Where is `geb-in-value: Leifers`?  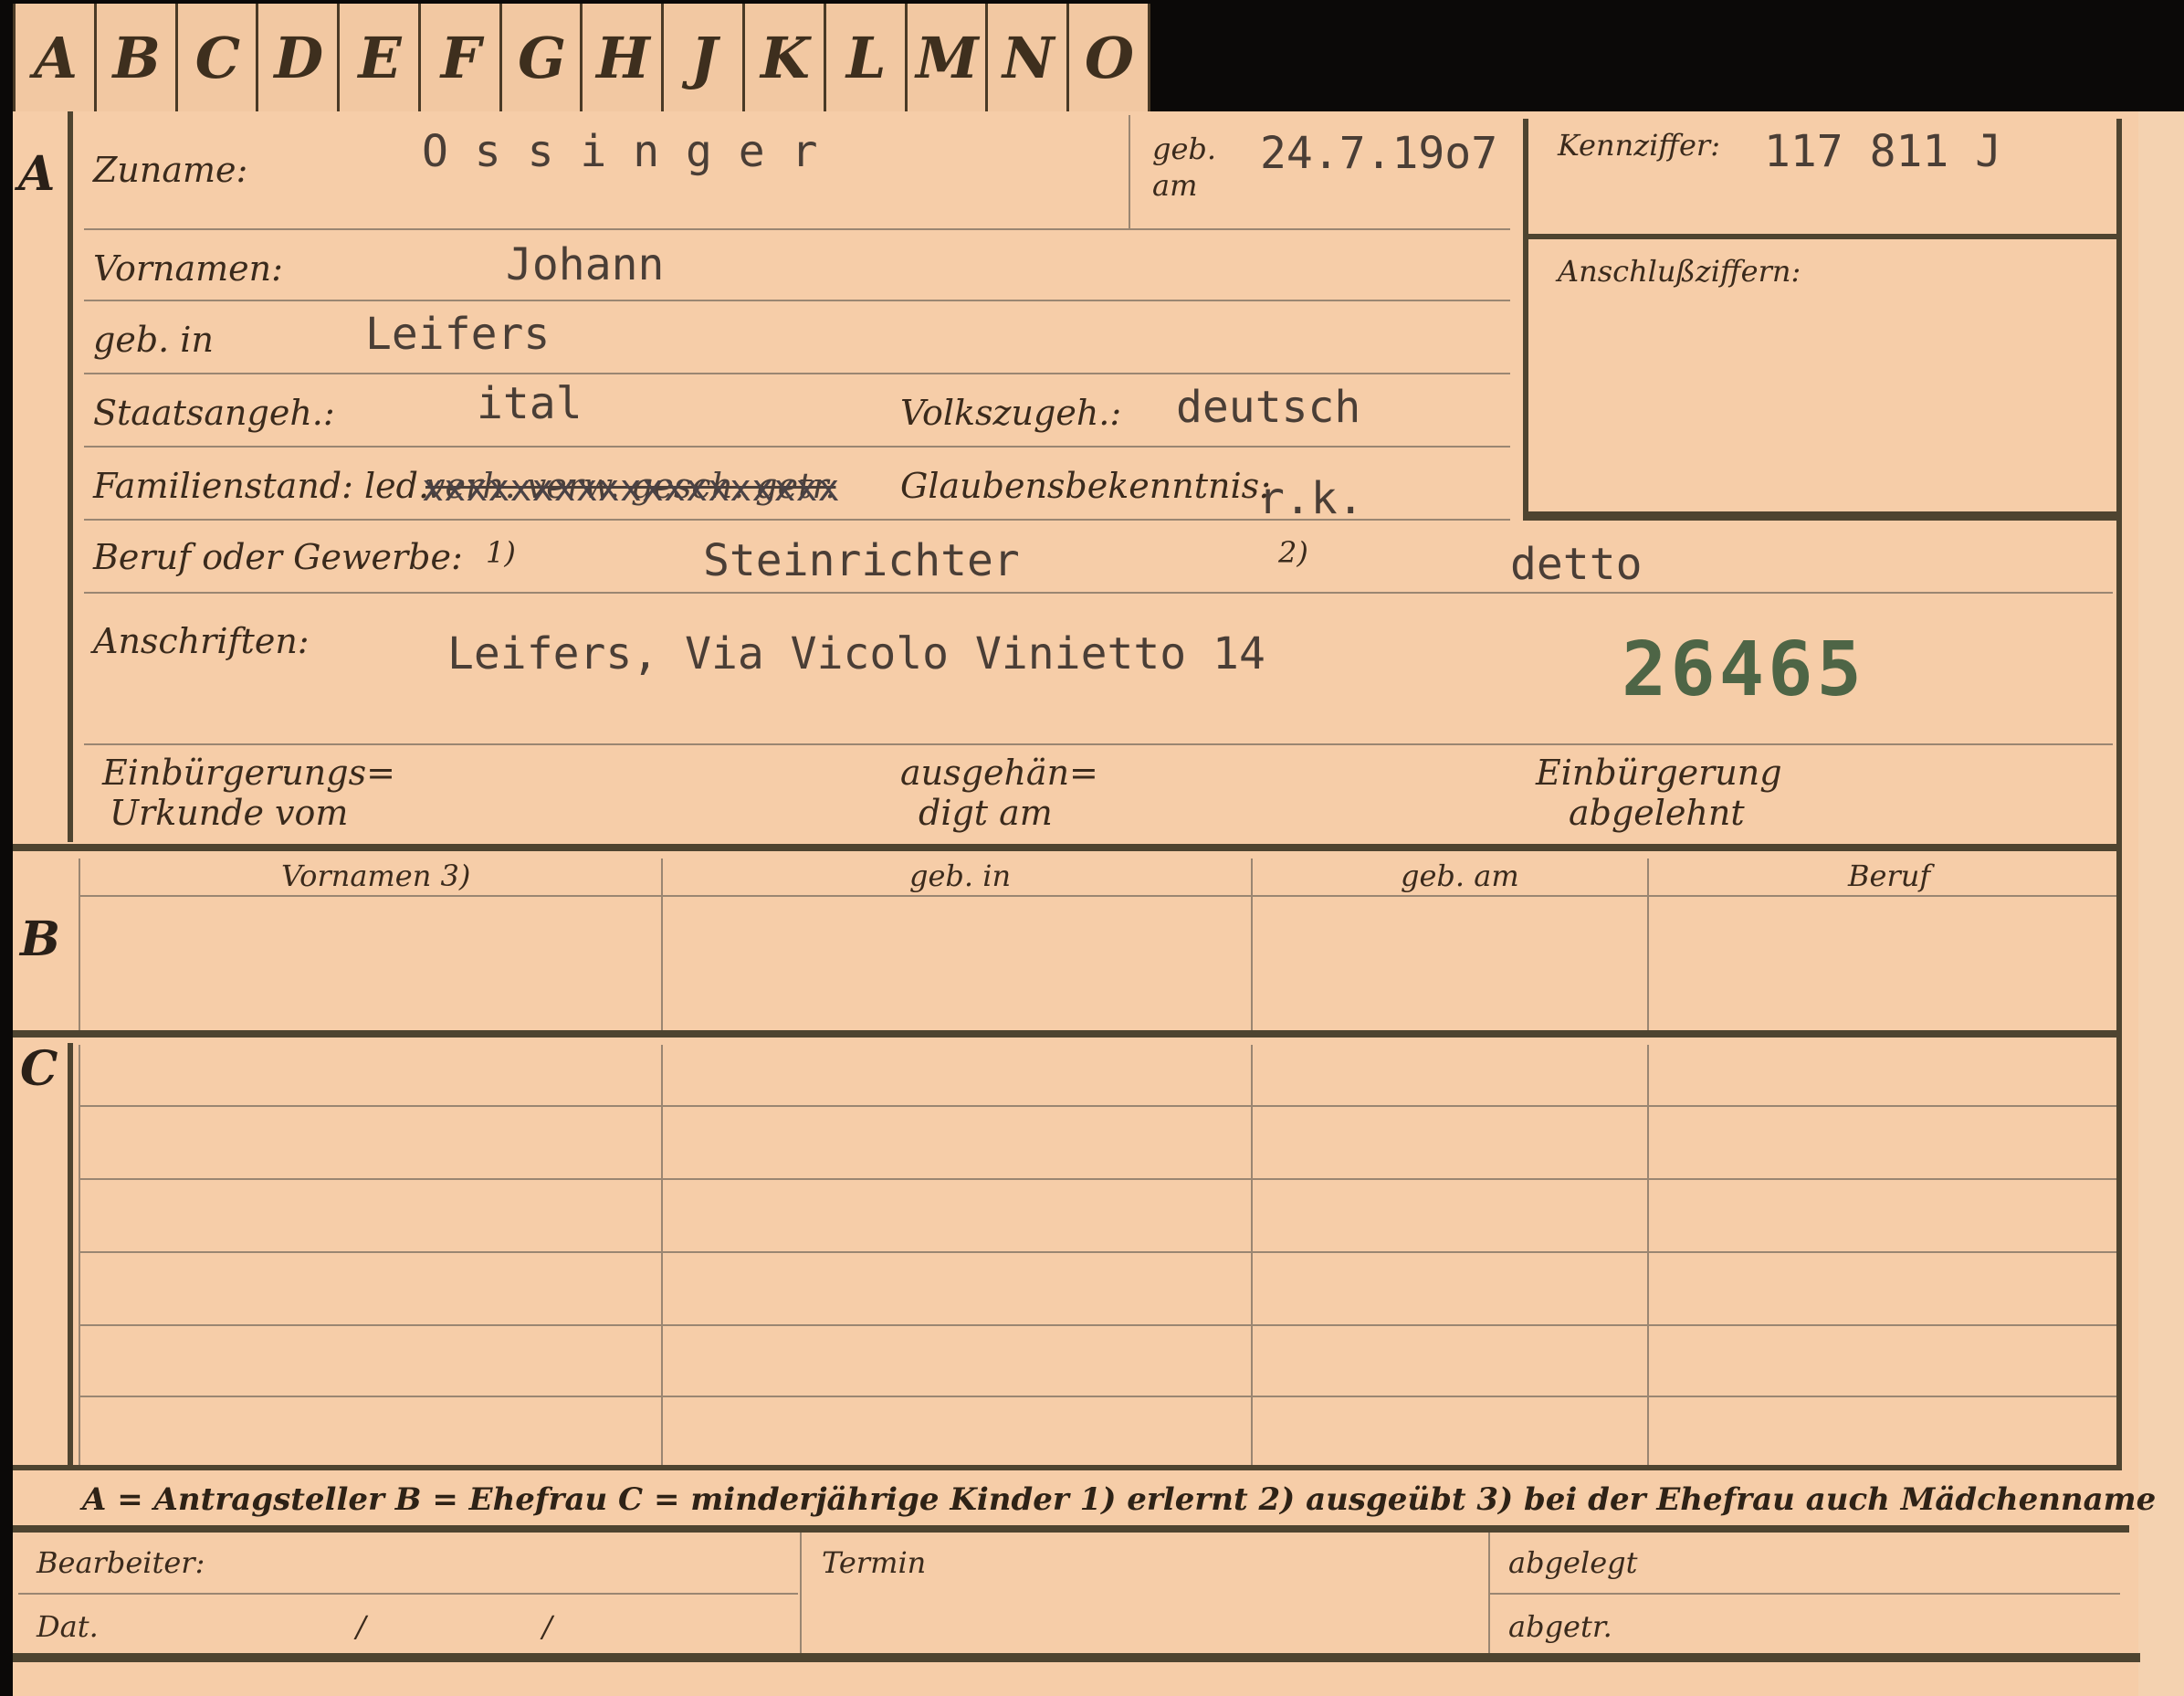
geb-in-value: Leifers is located at coordinates (458, 334).